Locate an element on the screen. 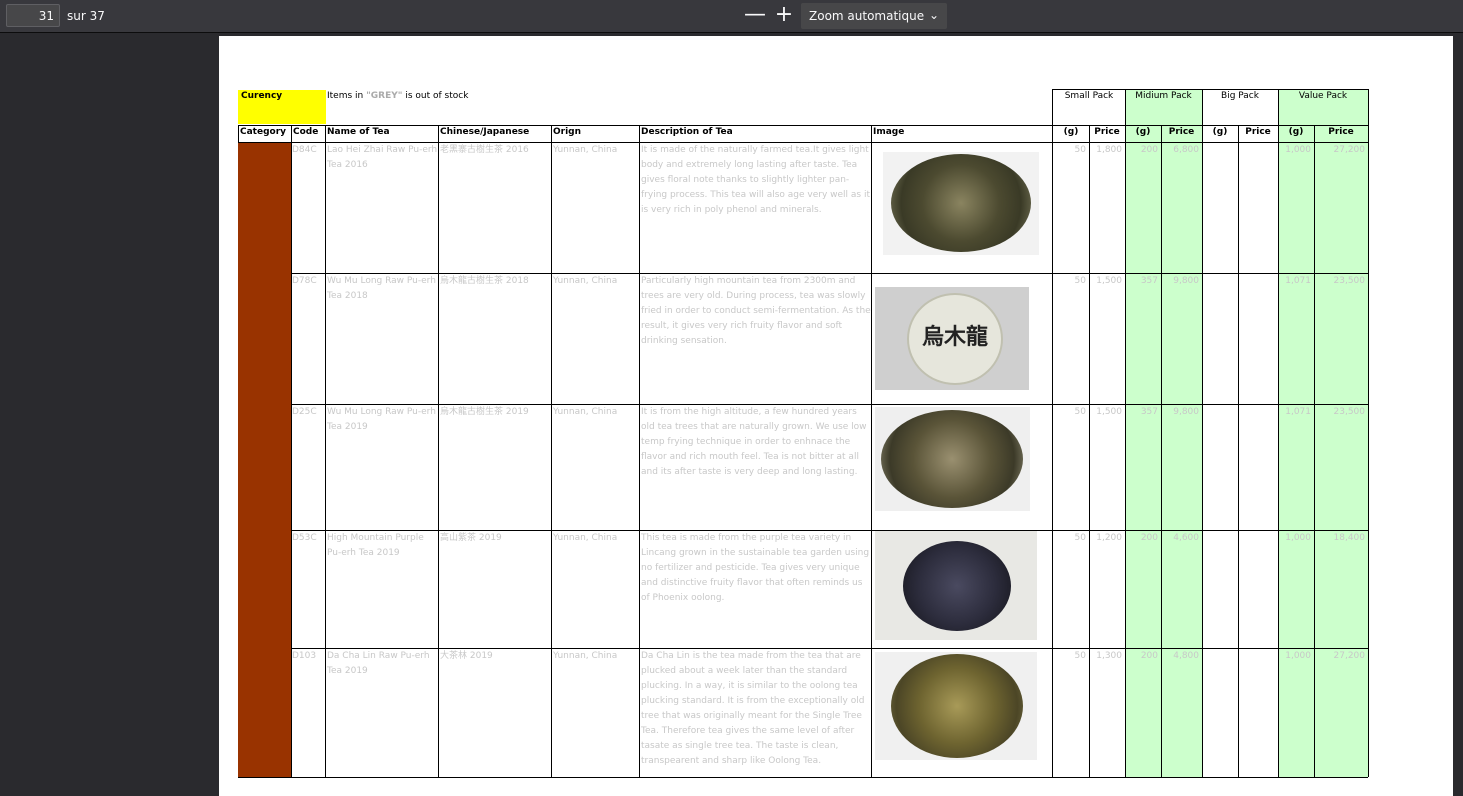 The height and width of the screenshot is (796, 1463). row-3-origin: Yunnan, China is located at coordinates (585, 412).